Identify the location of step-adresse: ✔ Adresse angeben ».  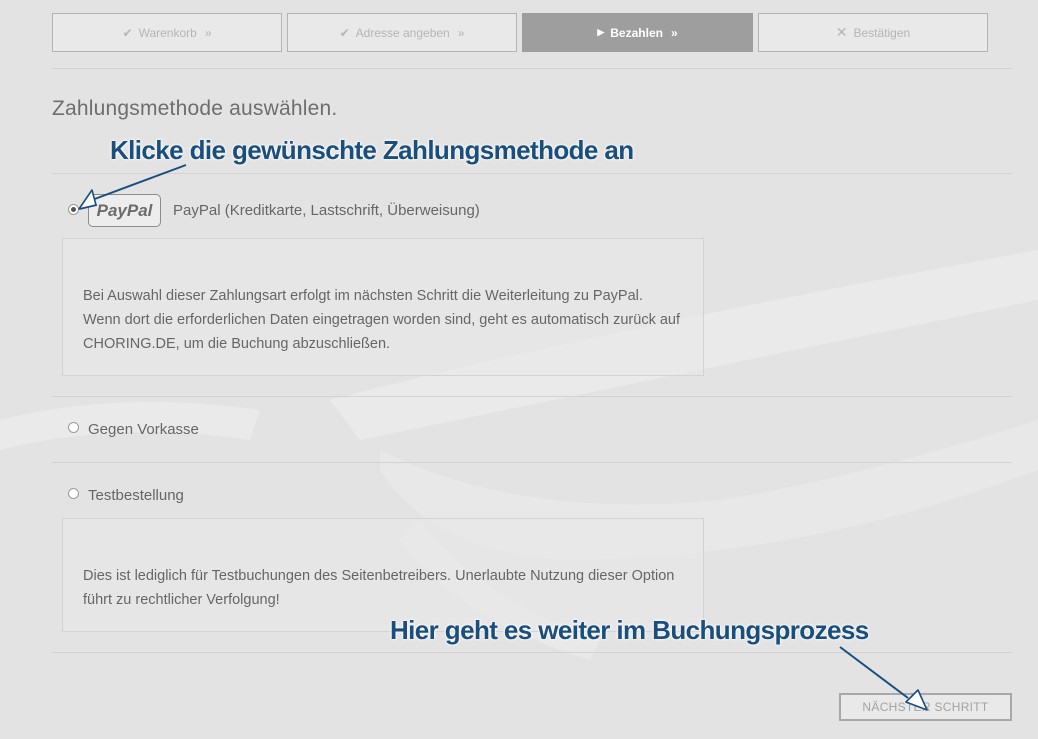
(402, 32).